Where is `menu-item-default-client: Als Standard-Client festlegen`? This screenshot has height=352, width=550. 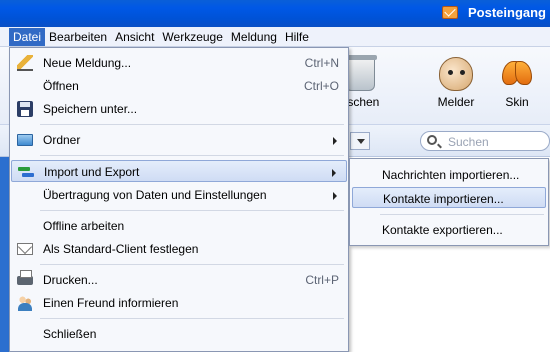 menu-item-default-client: Als Standard-Client festlegen is located at coordinates (179, 249).